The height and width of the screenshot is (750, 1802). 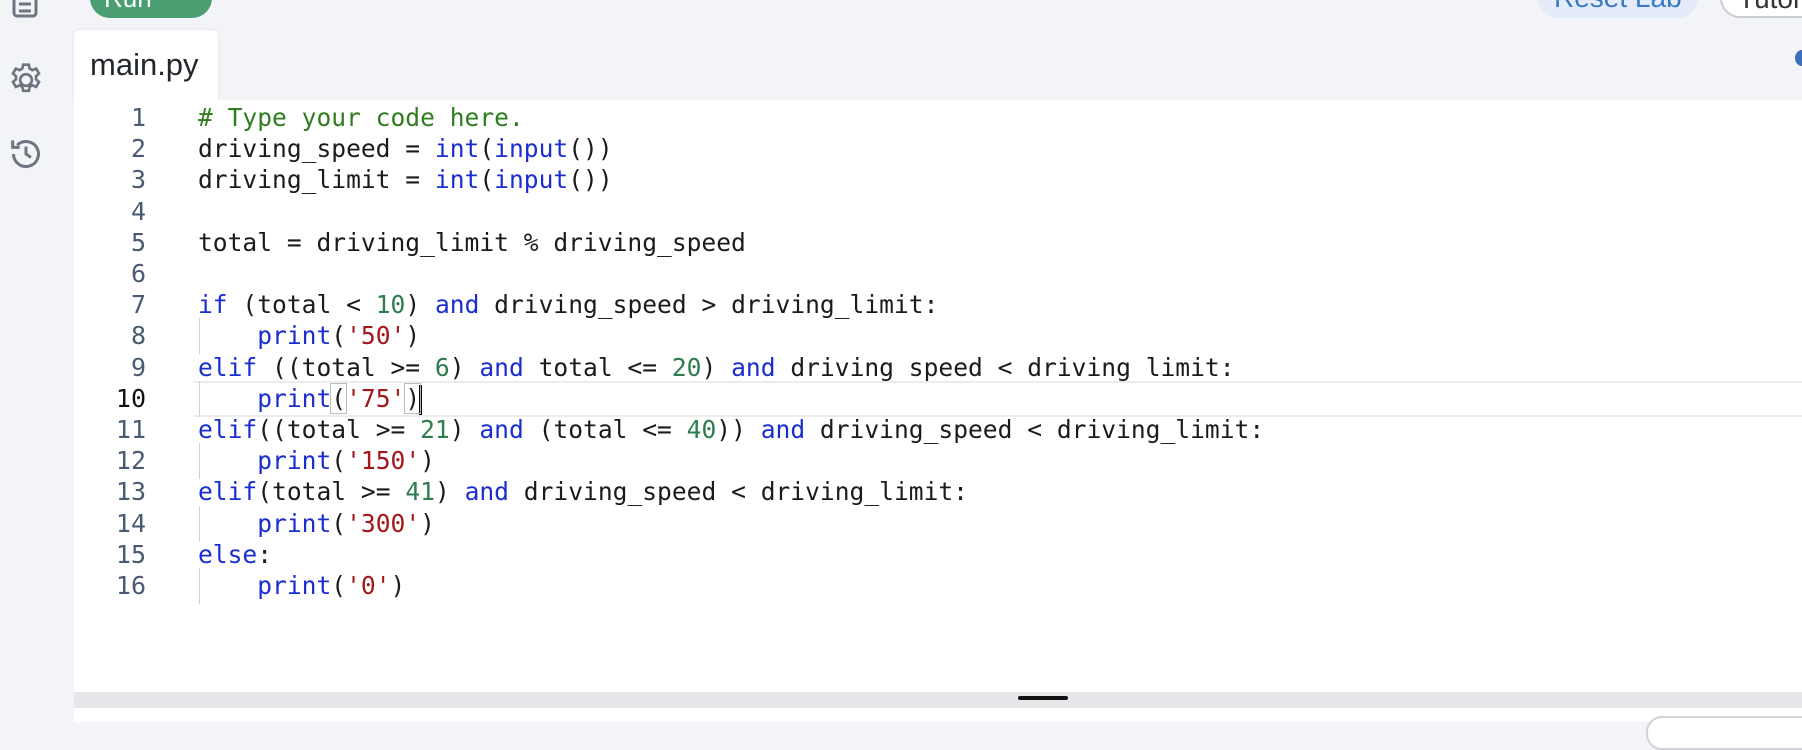 I want to click on code-token: else, so click(x=228, y=554).